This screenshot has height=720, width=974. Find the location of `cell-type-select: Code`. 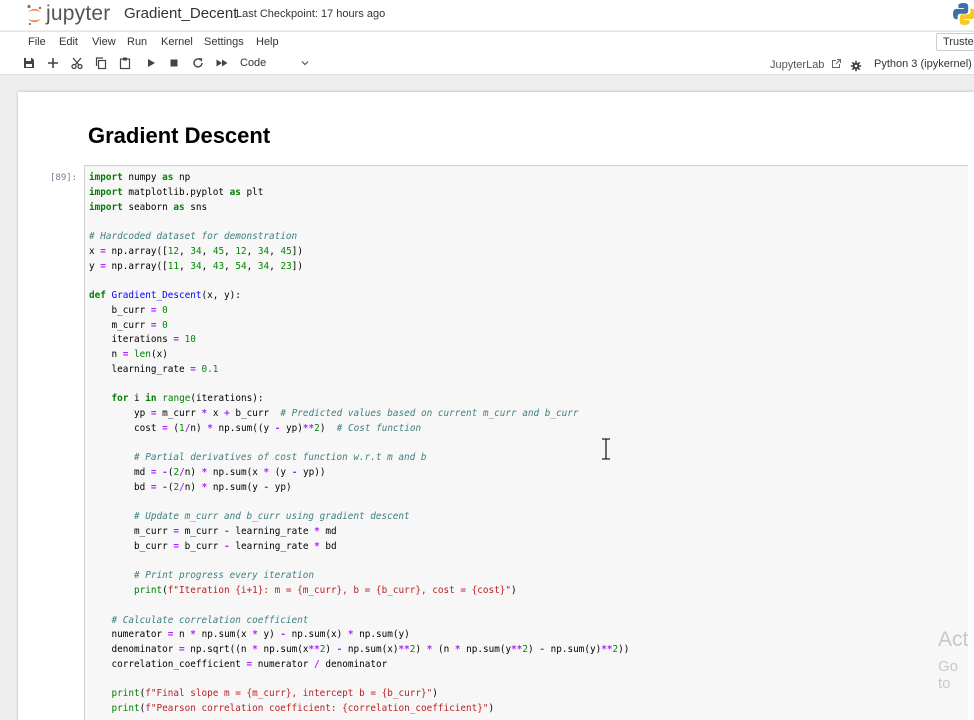

cell-type-select: Code is located at coordinates (275, 64).